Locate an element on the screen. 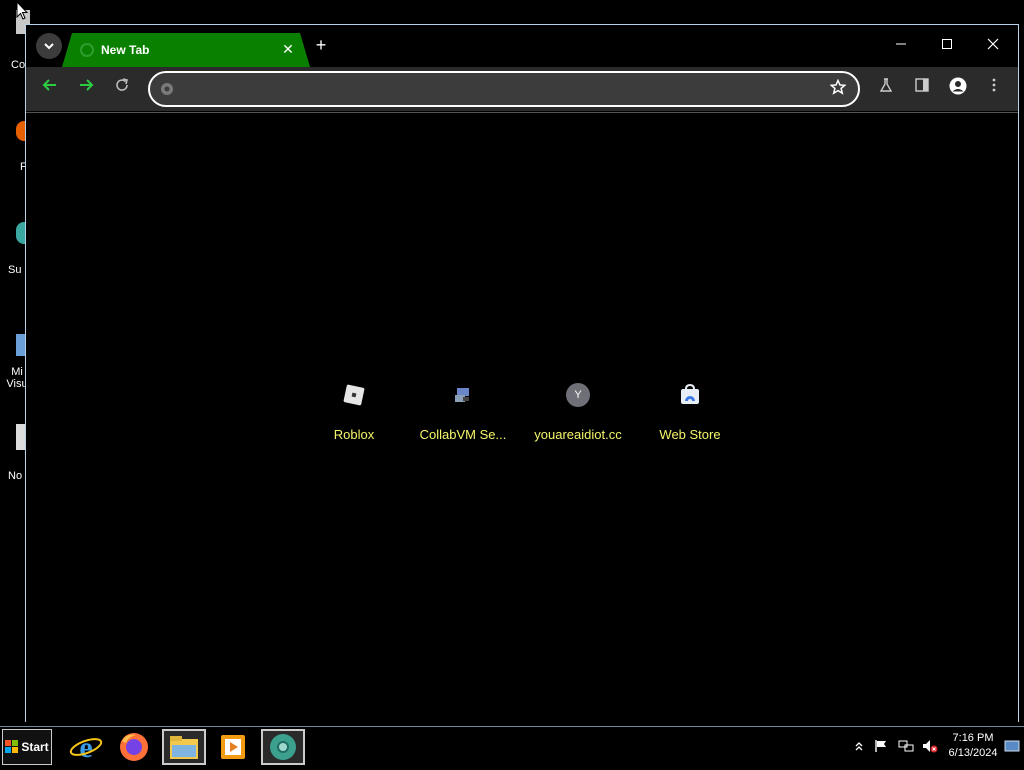  tab-new-tab: New Tab ✕ is located at coordinates (186, 50).